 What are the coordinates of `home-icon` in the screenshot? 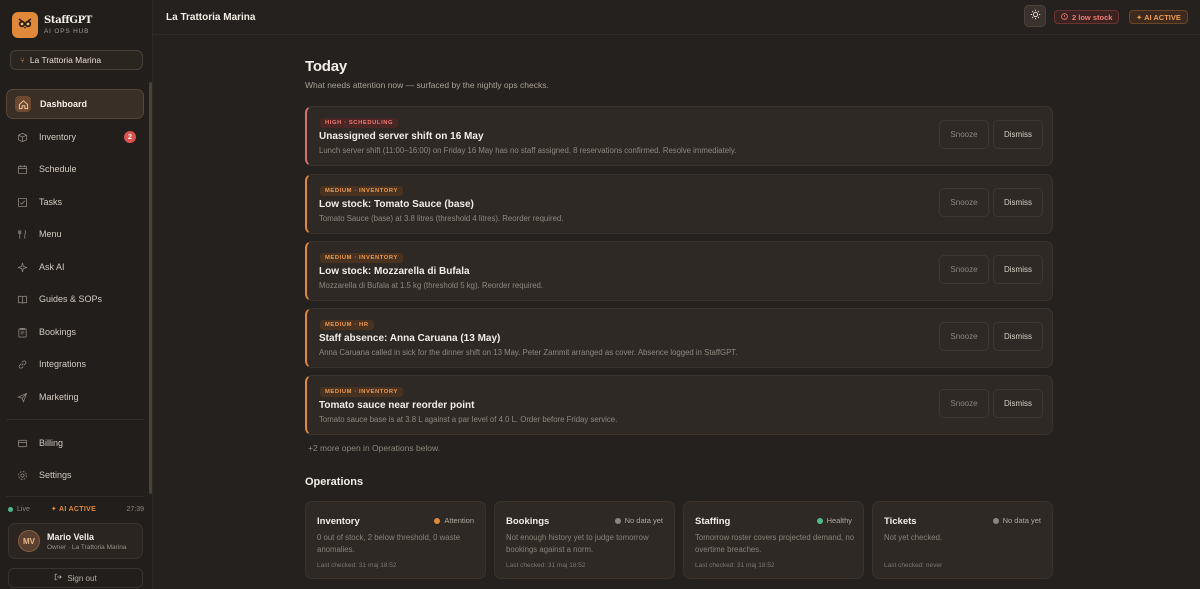 It's located at (23, 104).